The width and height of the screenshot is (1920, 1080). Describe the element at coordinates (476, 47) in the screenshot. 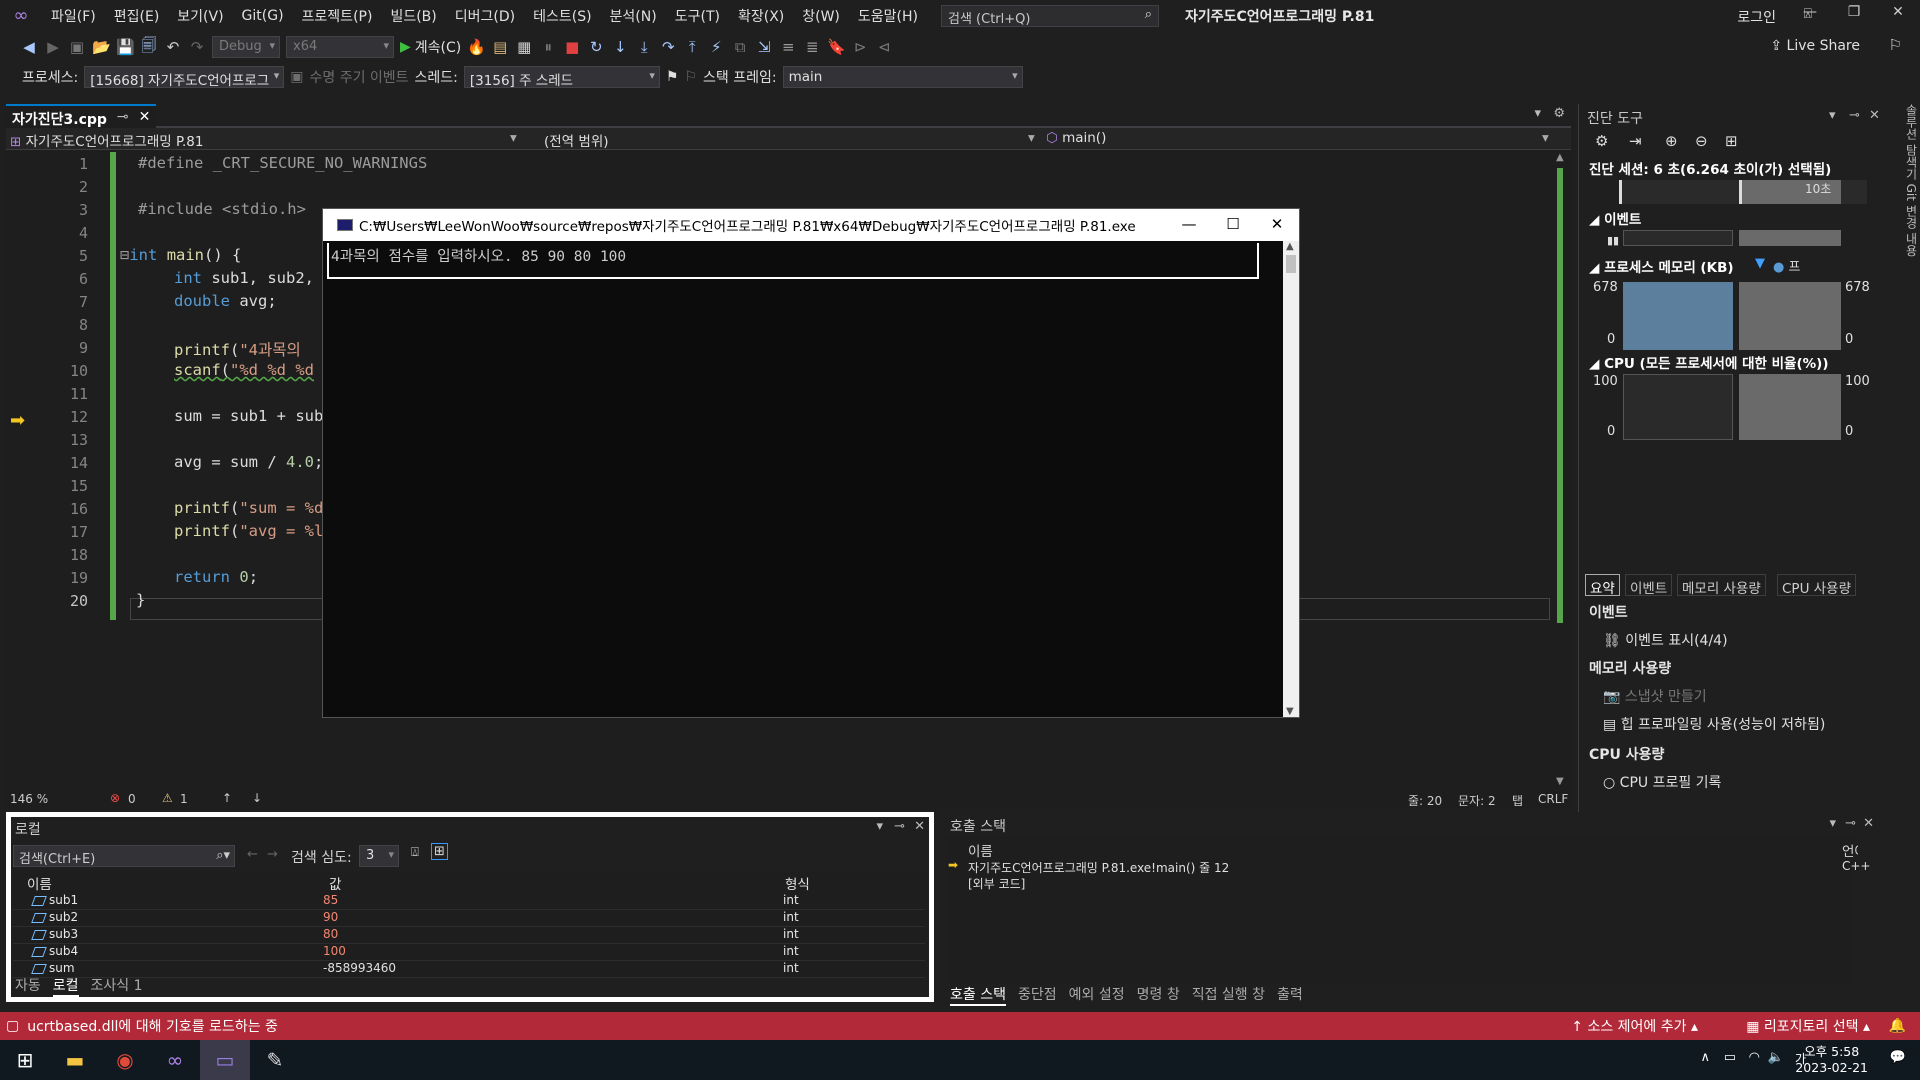

I see `hot-reload-icon: 🔥` at that location.